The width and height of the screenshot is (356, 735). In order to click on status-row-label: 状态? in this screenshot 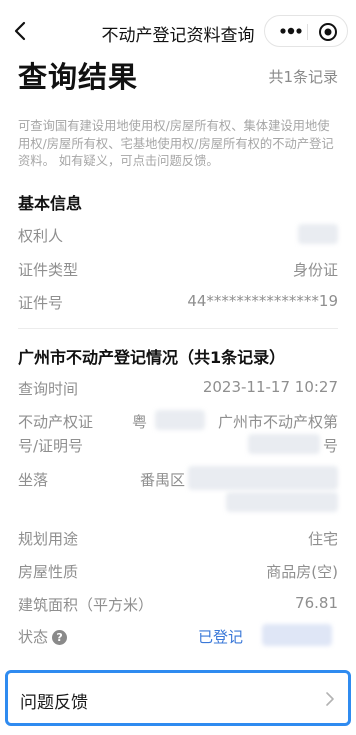, I will do `click(43, 636)`.